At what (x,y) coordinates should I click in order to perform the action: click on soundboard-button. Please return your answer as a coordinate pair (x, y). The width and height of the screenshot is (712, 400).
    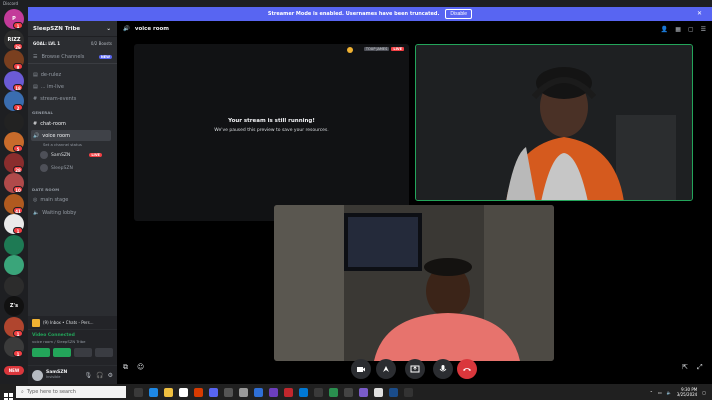
    Looking at the image, I should click on (104, 352).